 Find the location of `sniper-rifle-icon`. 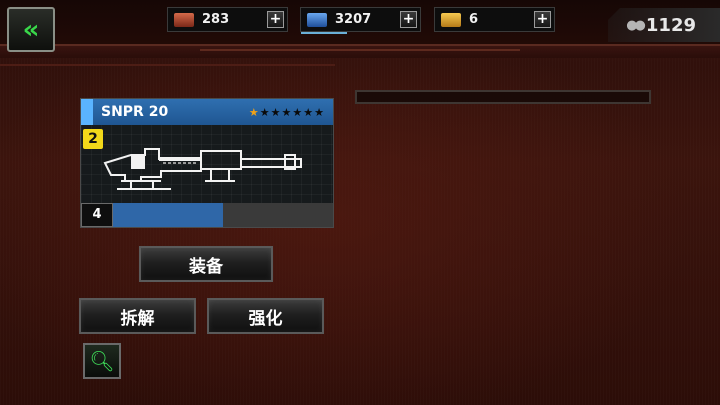

sniper-rifle-icon is located at coordinates (202, 169).